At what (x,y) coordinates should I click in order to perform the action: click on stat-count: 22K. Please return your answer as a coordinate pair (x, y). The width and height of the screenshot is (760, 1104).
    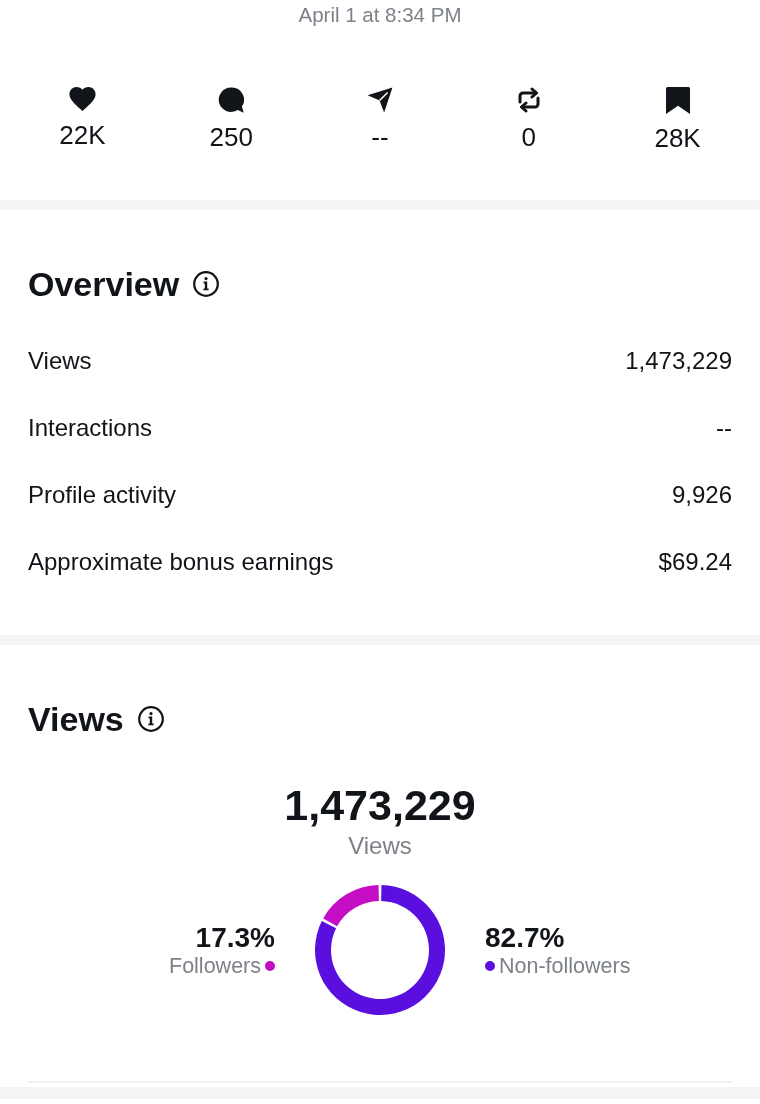
    Looking at the image, I should click on (82, 135).